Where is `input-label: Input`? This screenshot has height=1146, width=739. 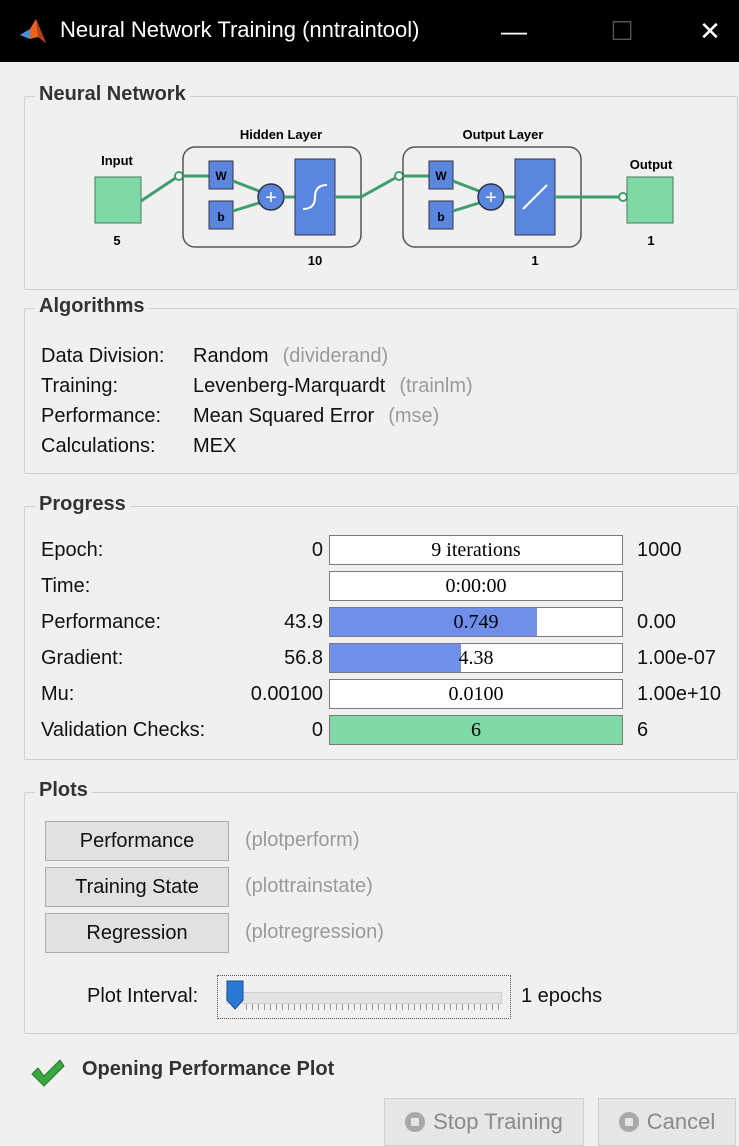
input-label: Input is located at coordinates (117, 160).